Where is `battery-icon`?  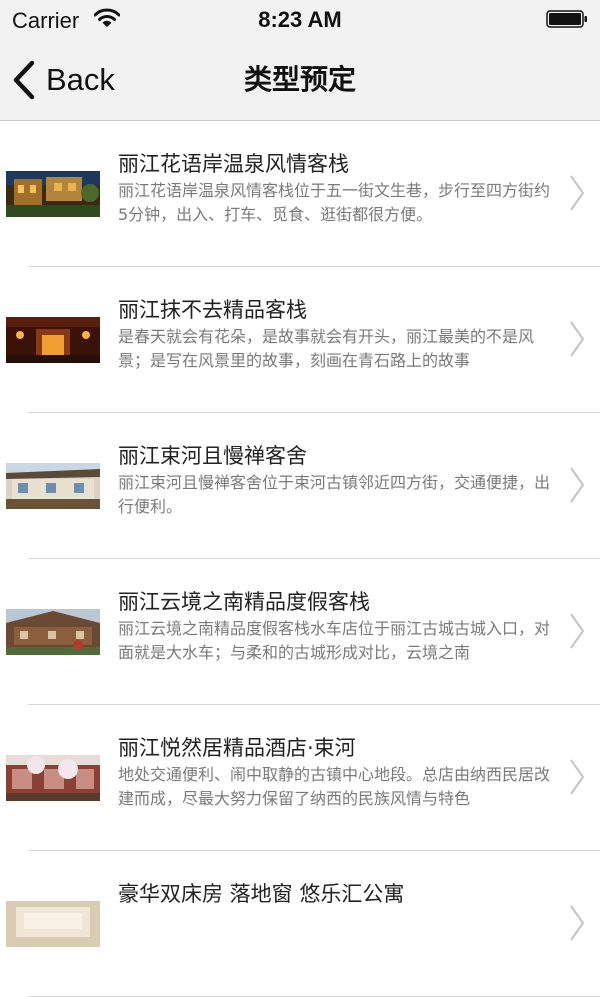 battery-icon is located at coordinates (566, 19).